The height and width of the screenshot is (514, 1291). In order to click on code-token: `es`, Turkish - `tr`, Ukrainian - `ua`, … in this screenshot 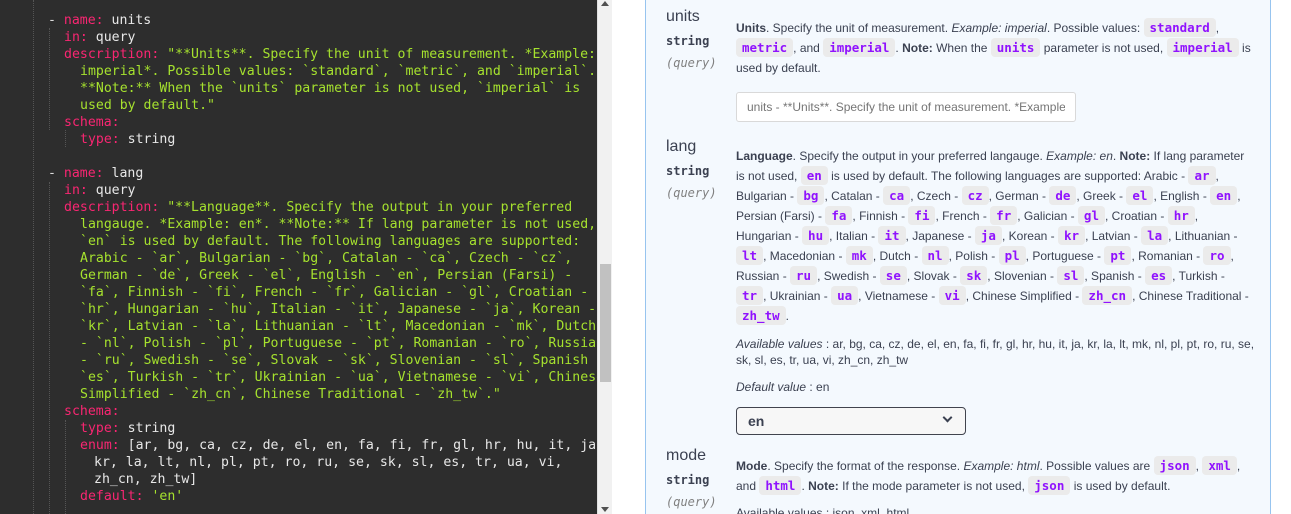, I will do `click(338, 377)`.